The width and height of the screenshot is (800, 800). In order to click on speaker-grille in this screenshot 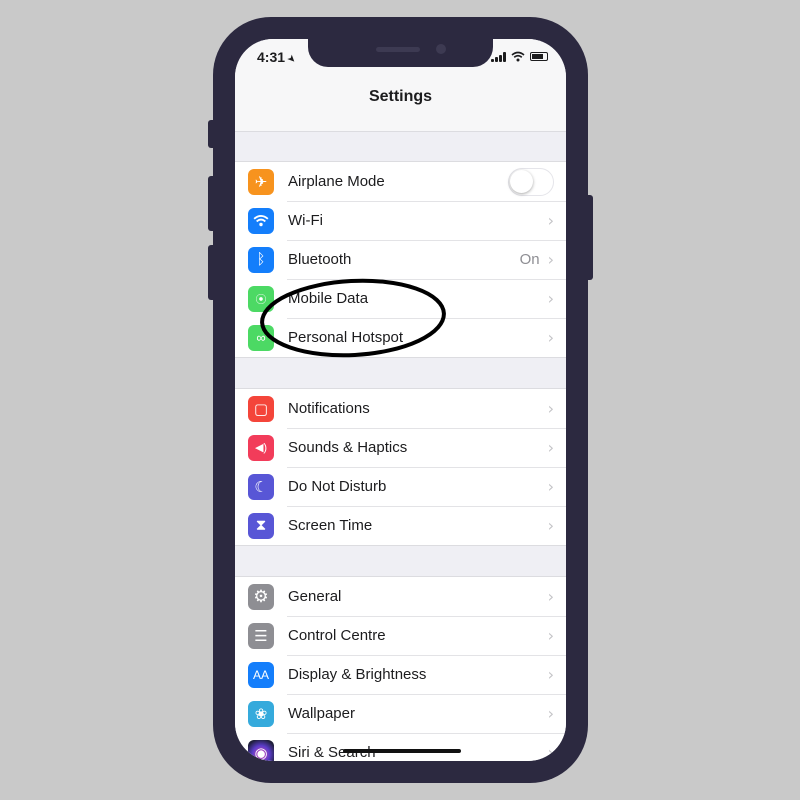, I will do `click(398, 49)`.